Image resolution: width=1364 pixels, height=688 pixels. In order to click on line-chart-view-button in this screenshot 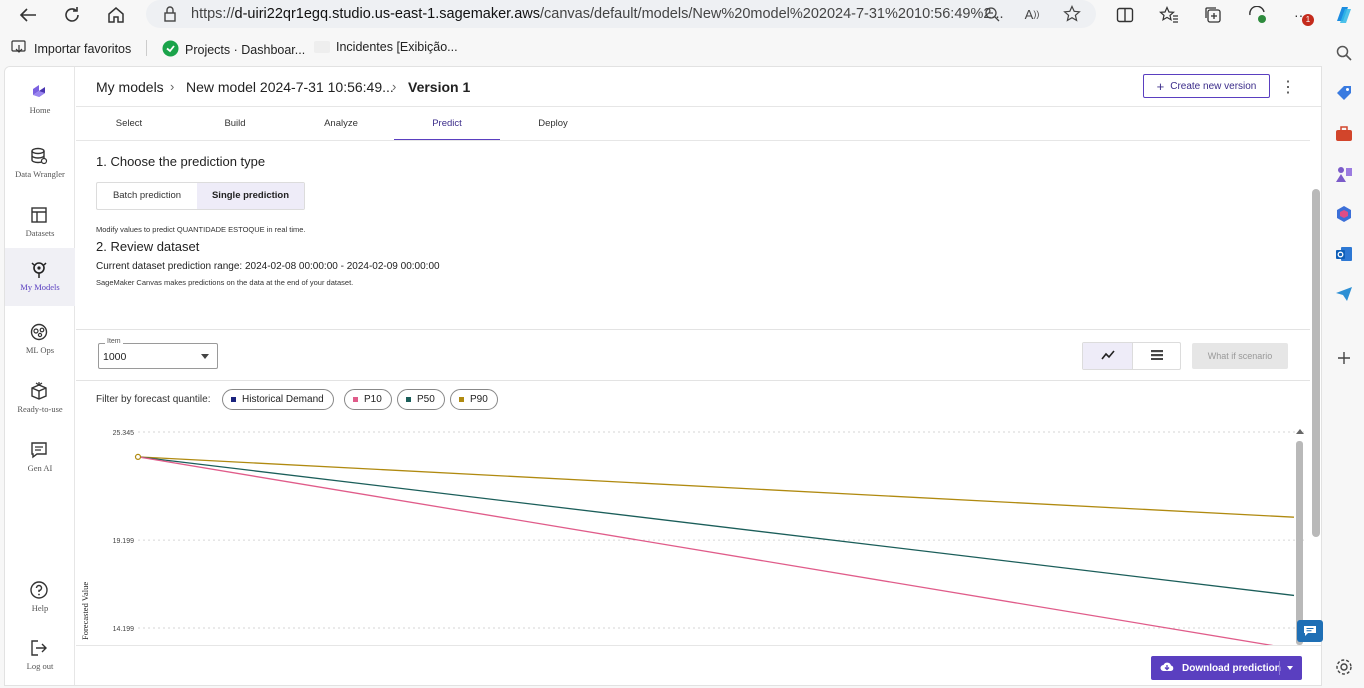, I will do `click(1107, 356)`.